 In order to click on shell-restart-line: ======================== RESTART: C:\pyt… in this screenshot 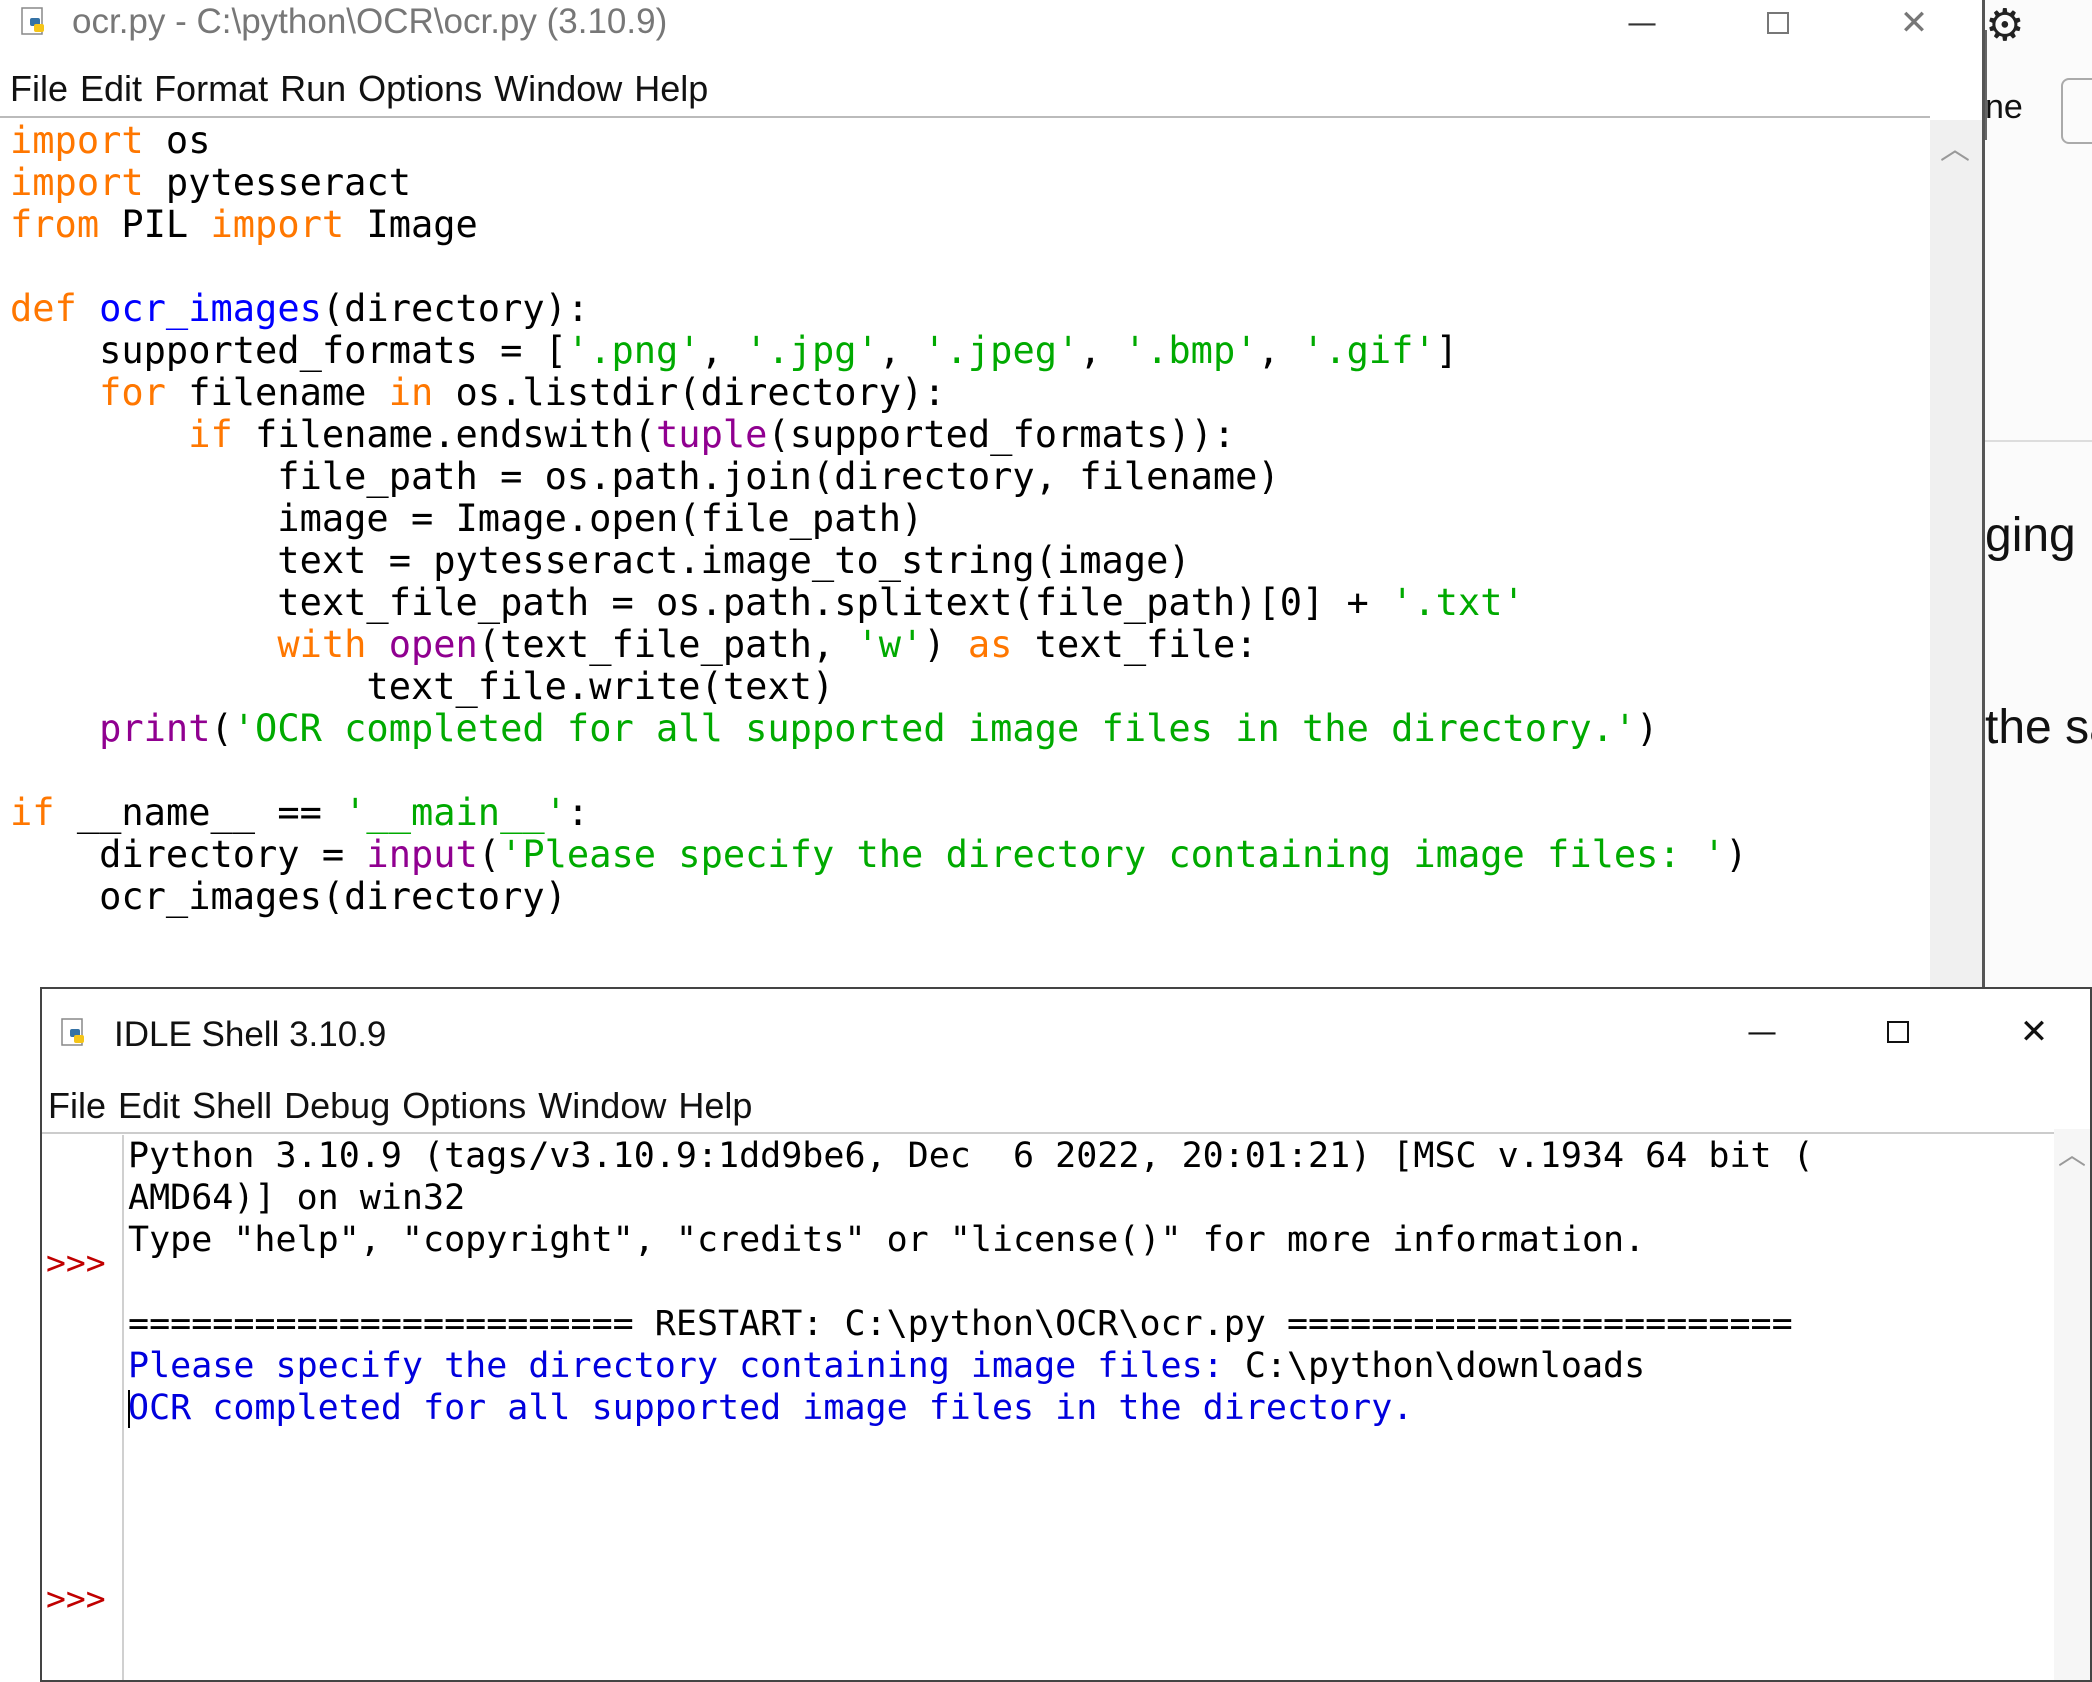, I will do `click(960, 1324)`.